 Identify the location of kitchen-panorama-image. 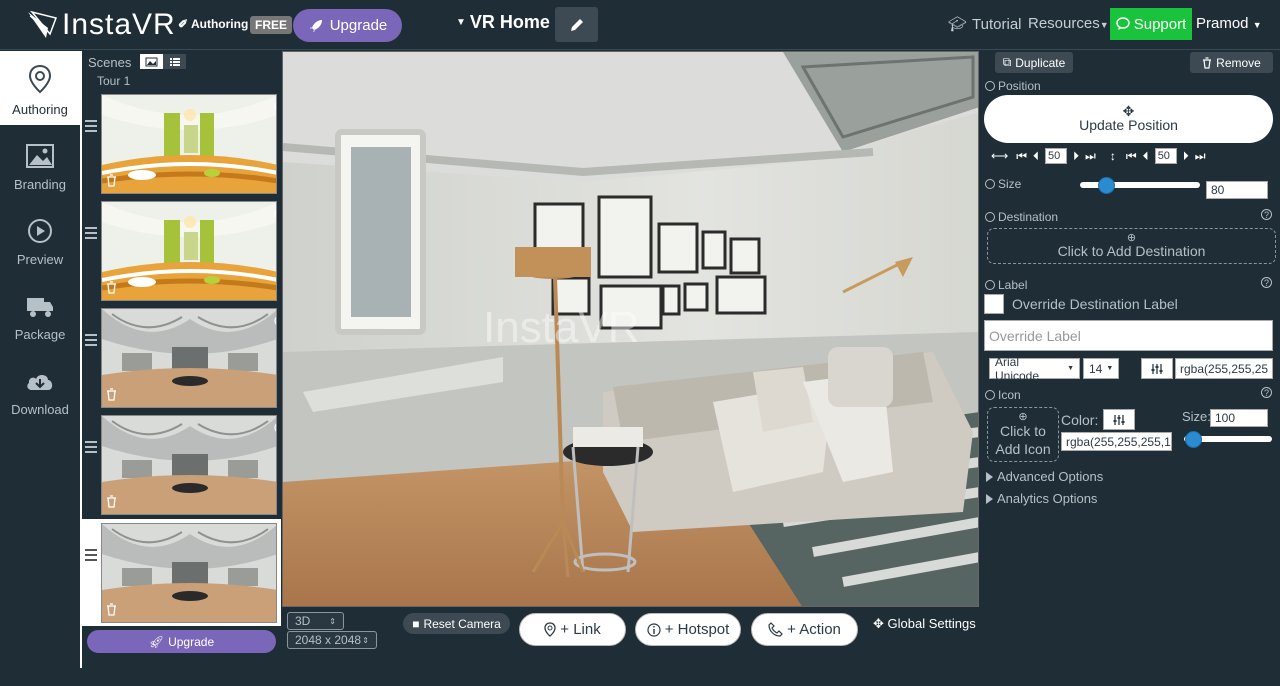
(189, 144).